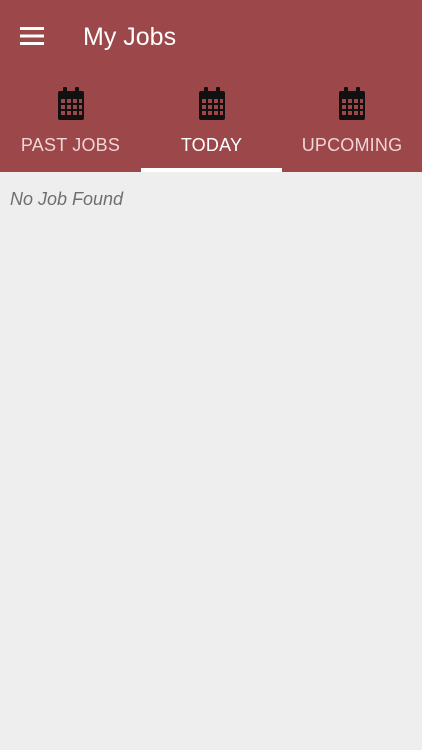 The height and width of the screenshot is (750, 422). I want to click on tab-past-jobs: PAST JOBS, so click(70, 127).